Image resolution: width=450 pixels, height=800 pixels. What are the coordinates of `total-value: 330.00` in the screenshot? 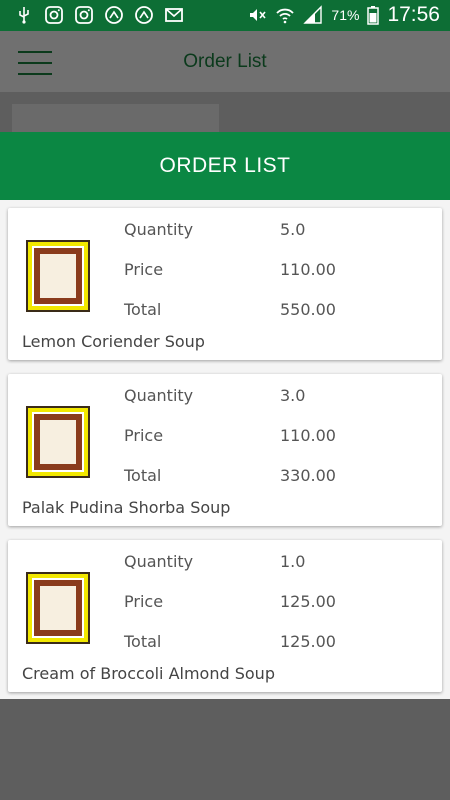 It's located at (308, 475).